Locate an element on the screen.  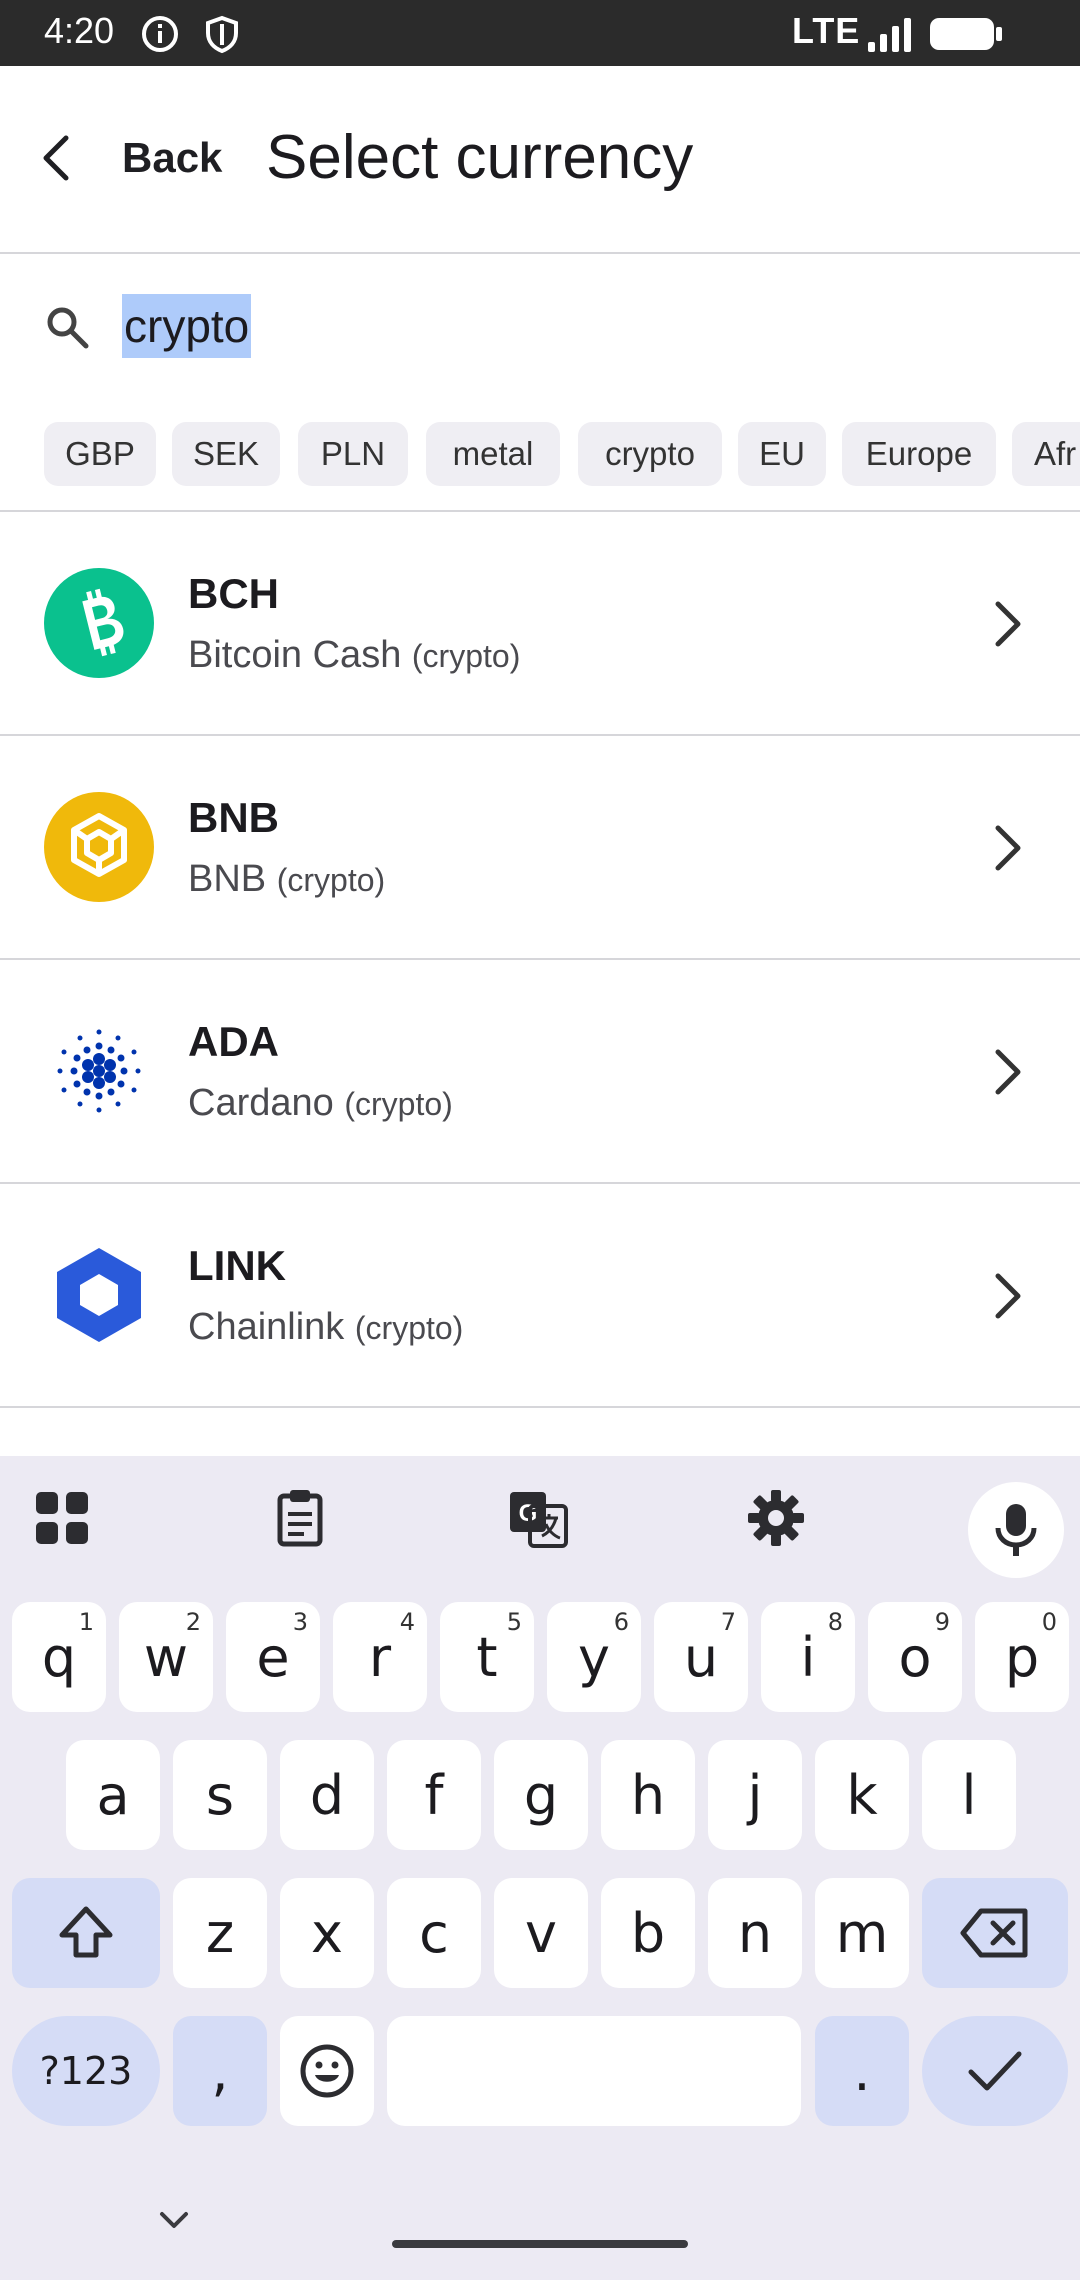
key-hint: 8 is located at coordinates (835, 1622).